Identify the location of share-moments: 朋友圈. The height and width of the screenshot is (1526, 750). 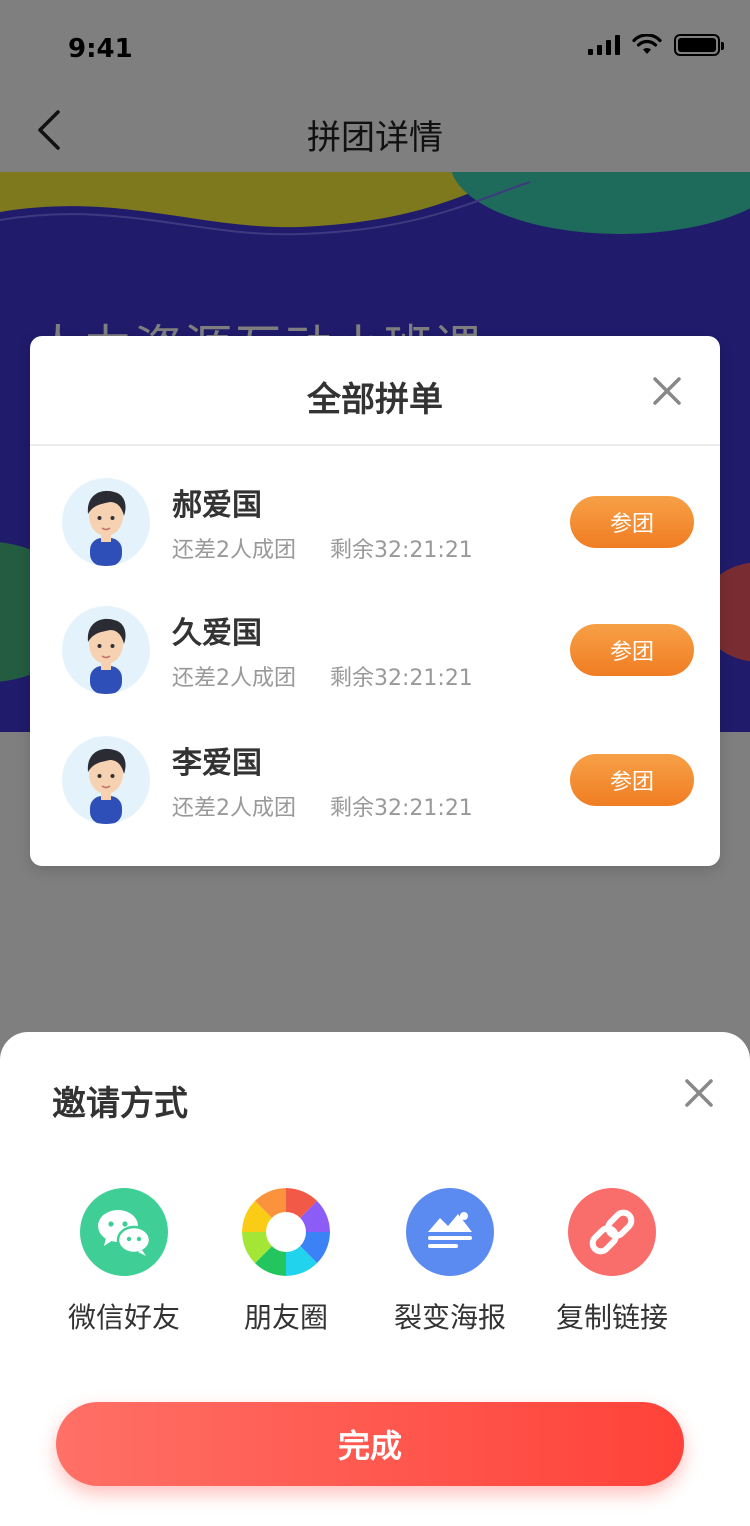
(286, 1263).